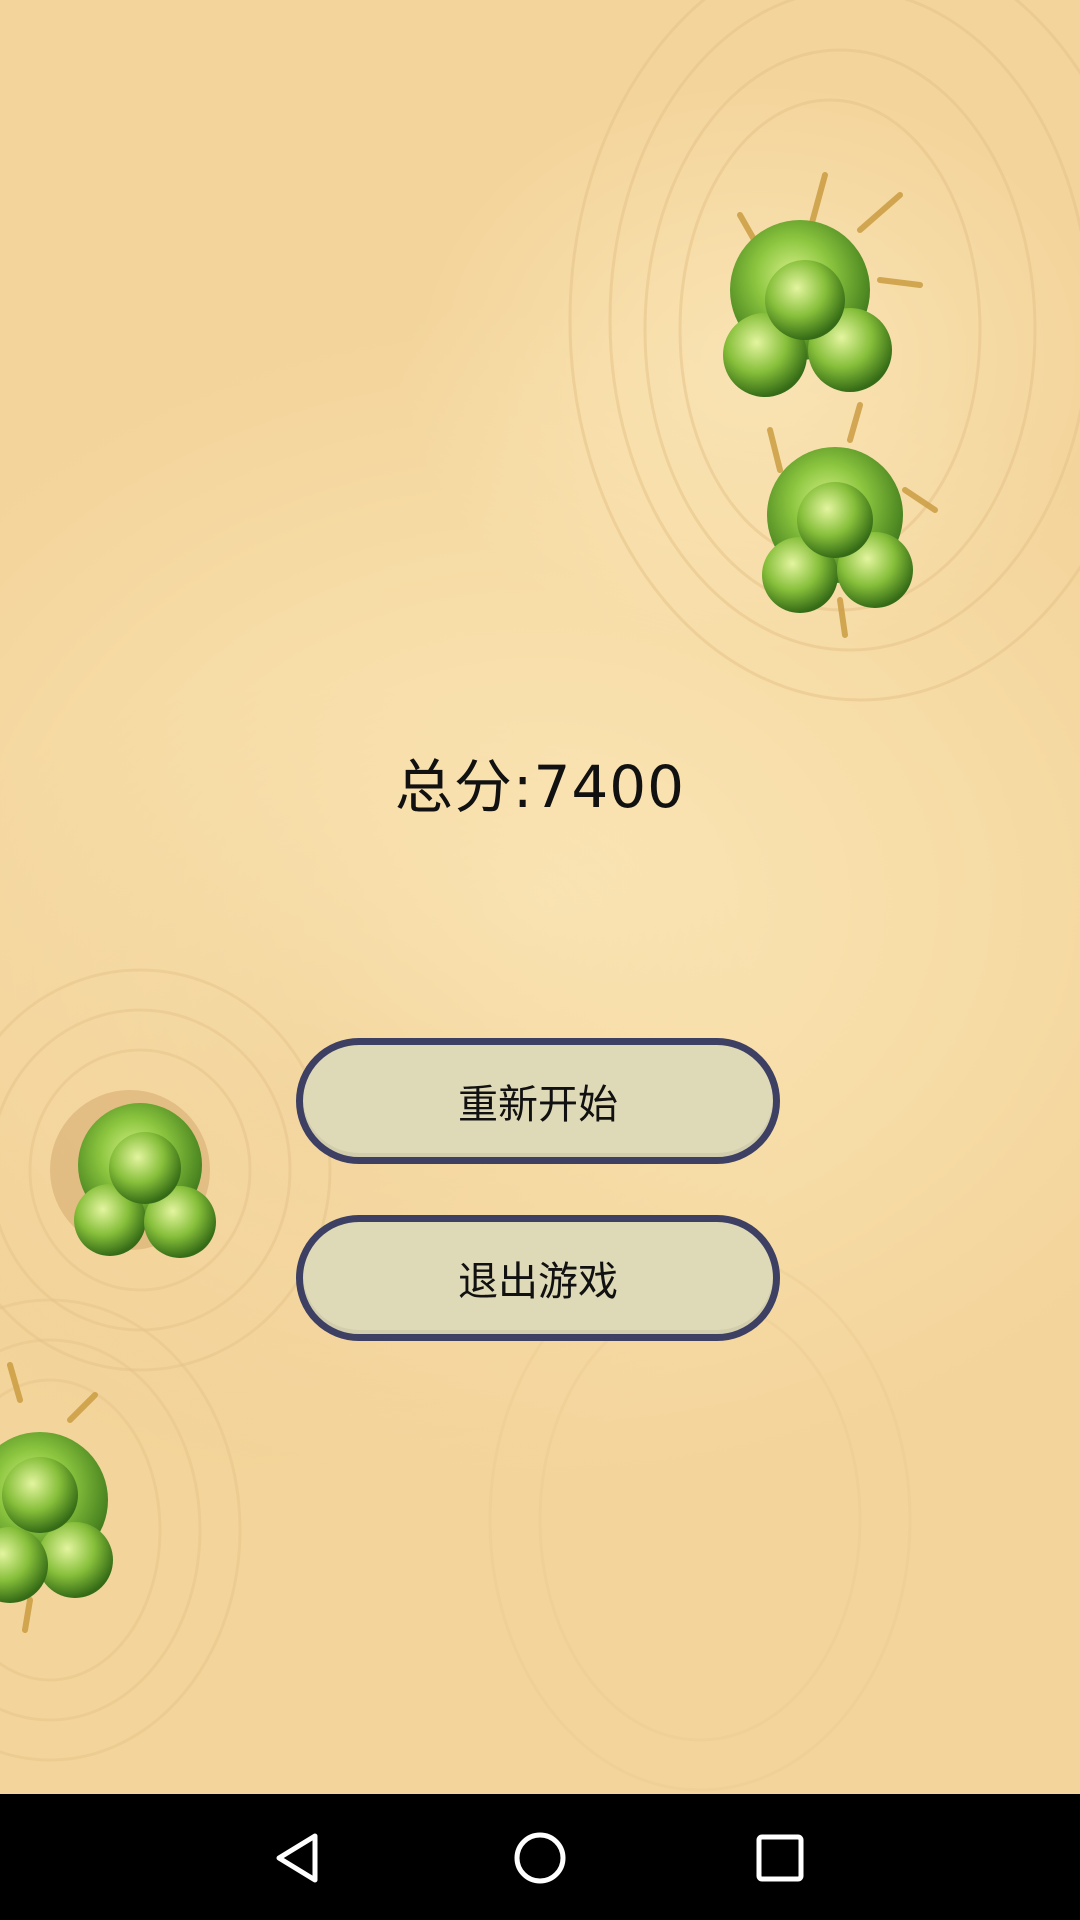 Image resolution: width=1080 pixels, height=1920 pixels. I want to click on back-icon, so click(299, 1858).